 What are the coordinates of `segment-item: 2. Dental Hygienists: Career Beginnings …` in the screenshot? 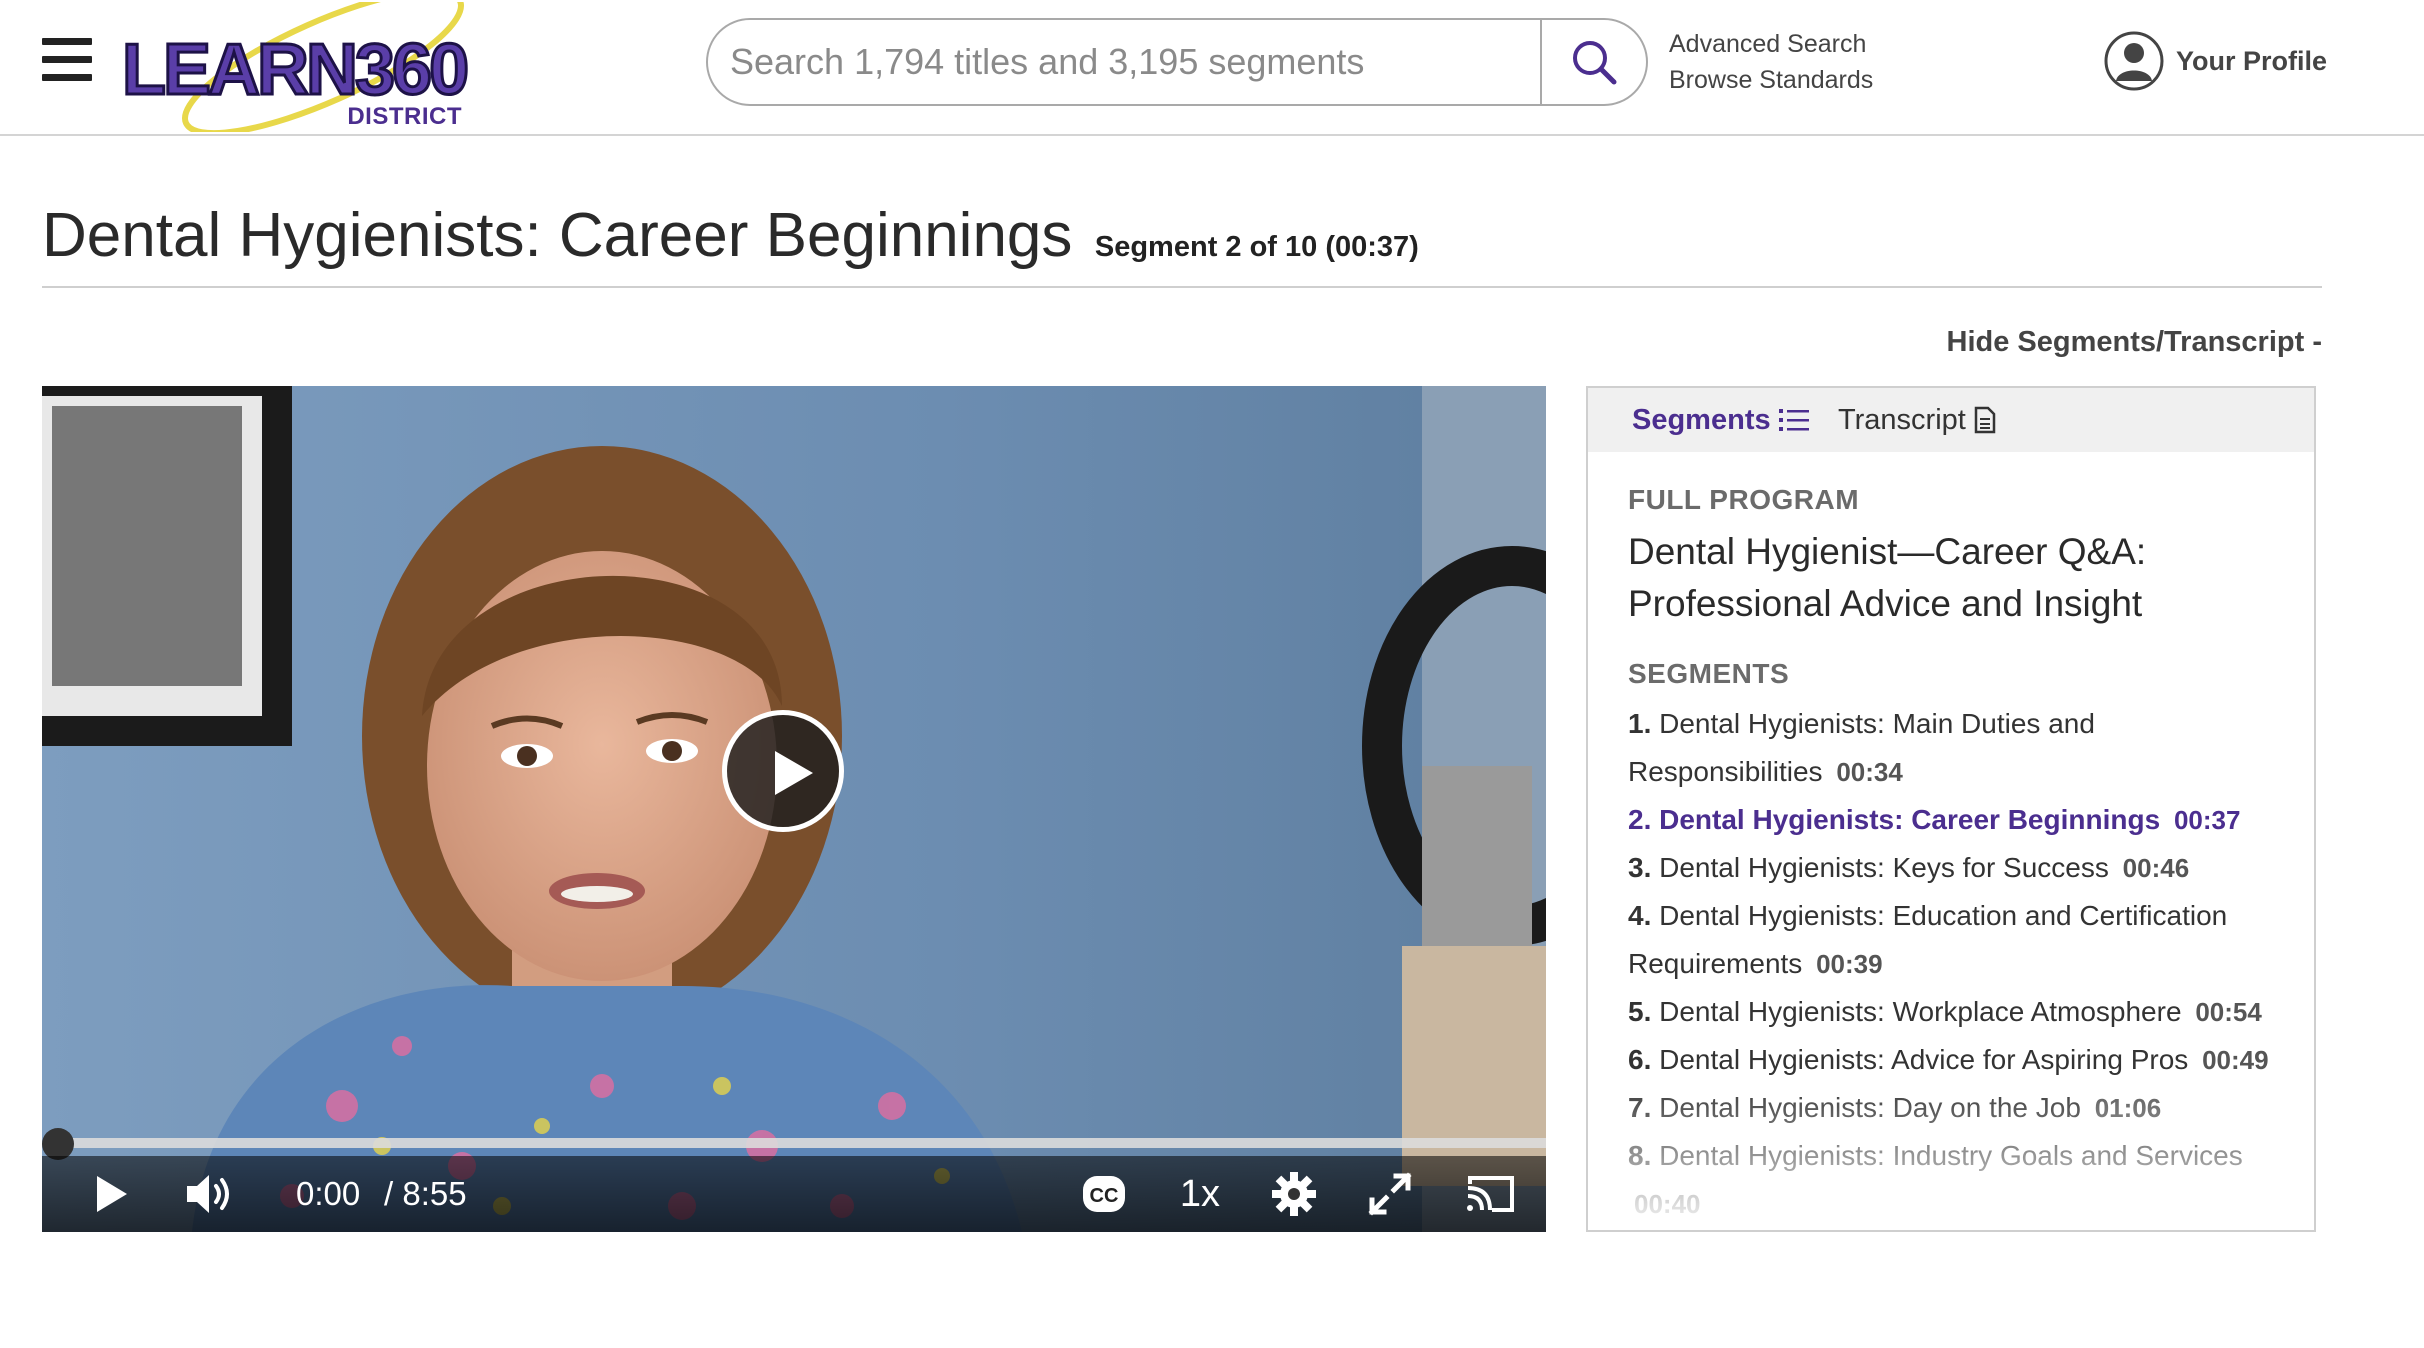 It's located at (1958, 820).